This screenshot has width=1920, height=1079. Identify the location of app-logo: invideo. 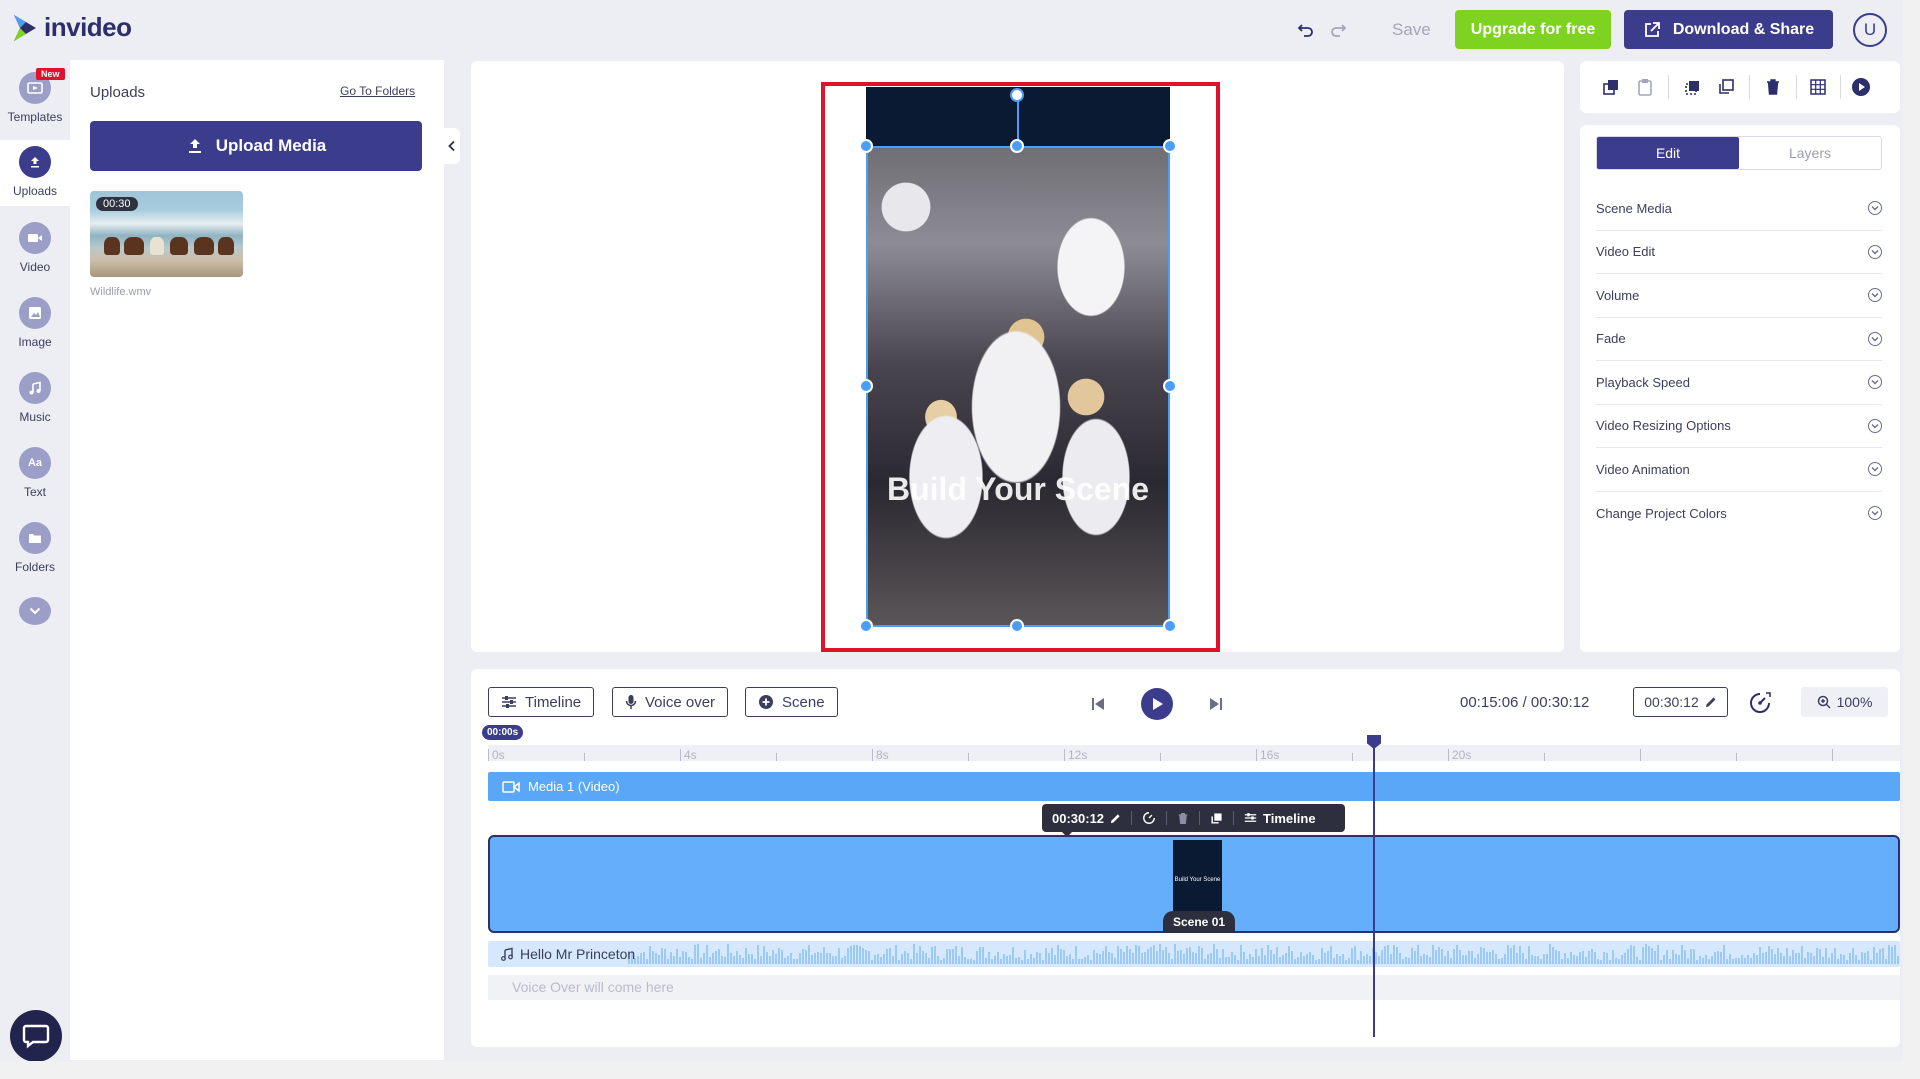
(72, 27).